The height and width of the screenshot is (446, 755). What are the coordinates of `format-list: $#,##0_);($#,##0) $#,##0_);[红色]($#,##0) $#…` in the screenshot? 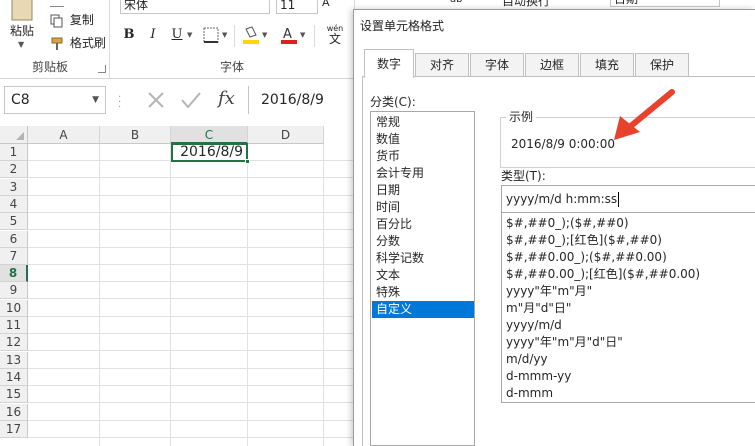 It's located at (628, 308).